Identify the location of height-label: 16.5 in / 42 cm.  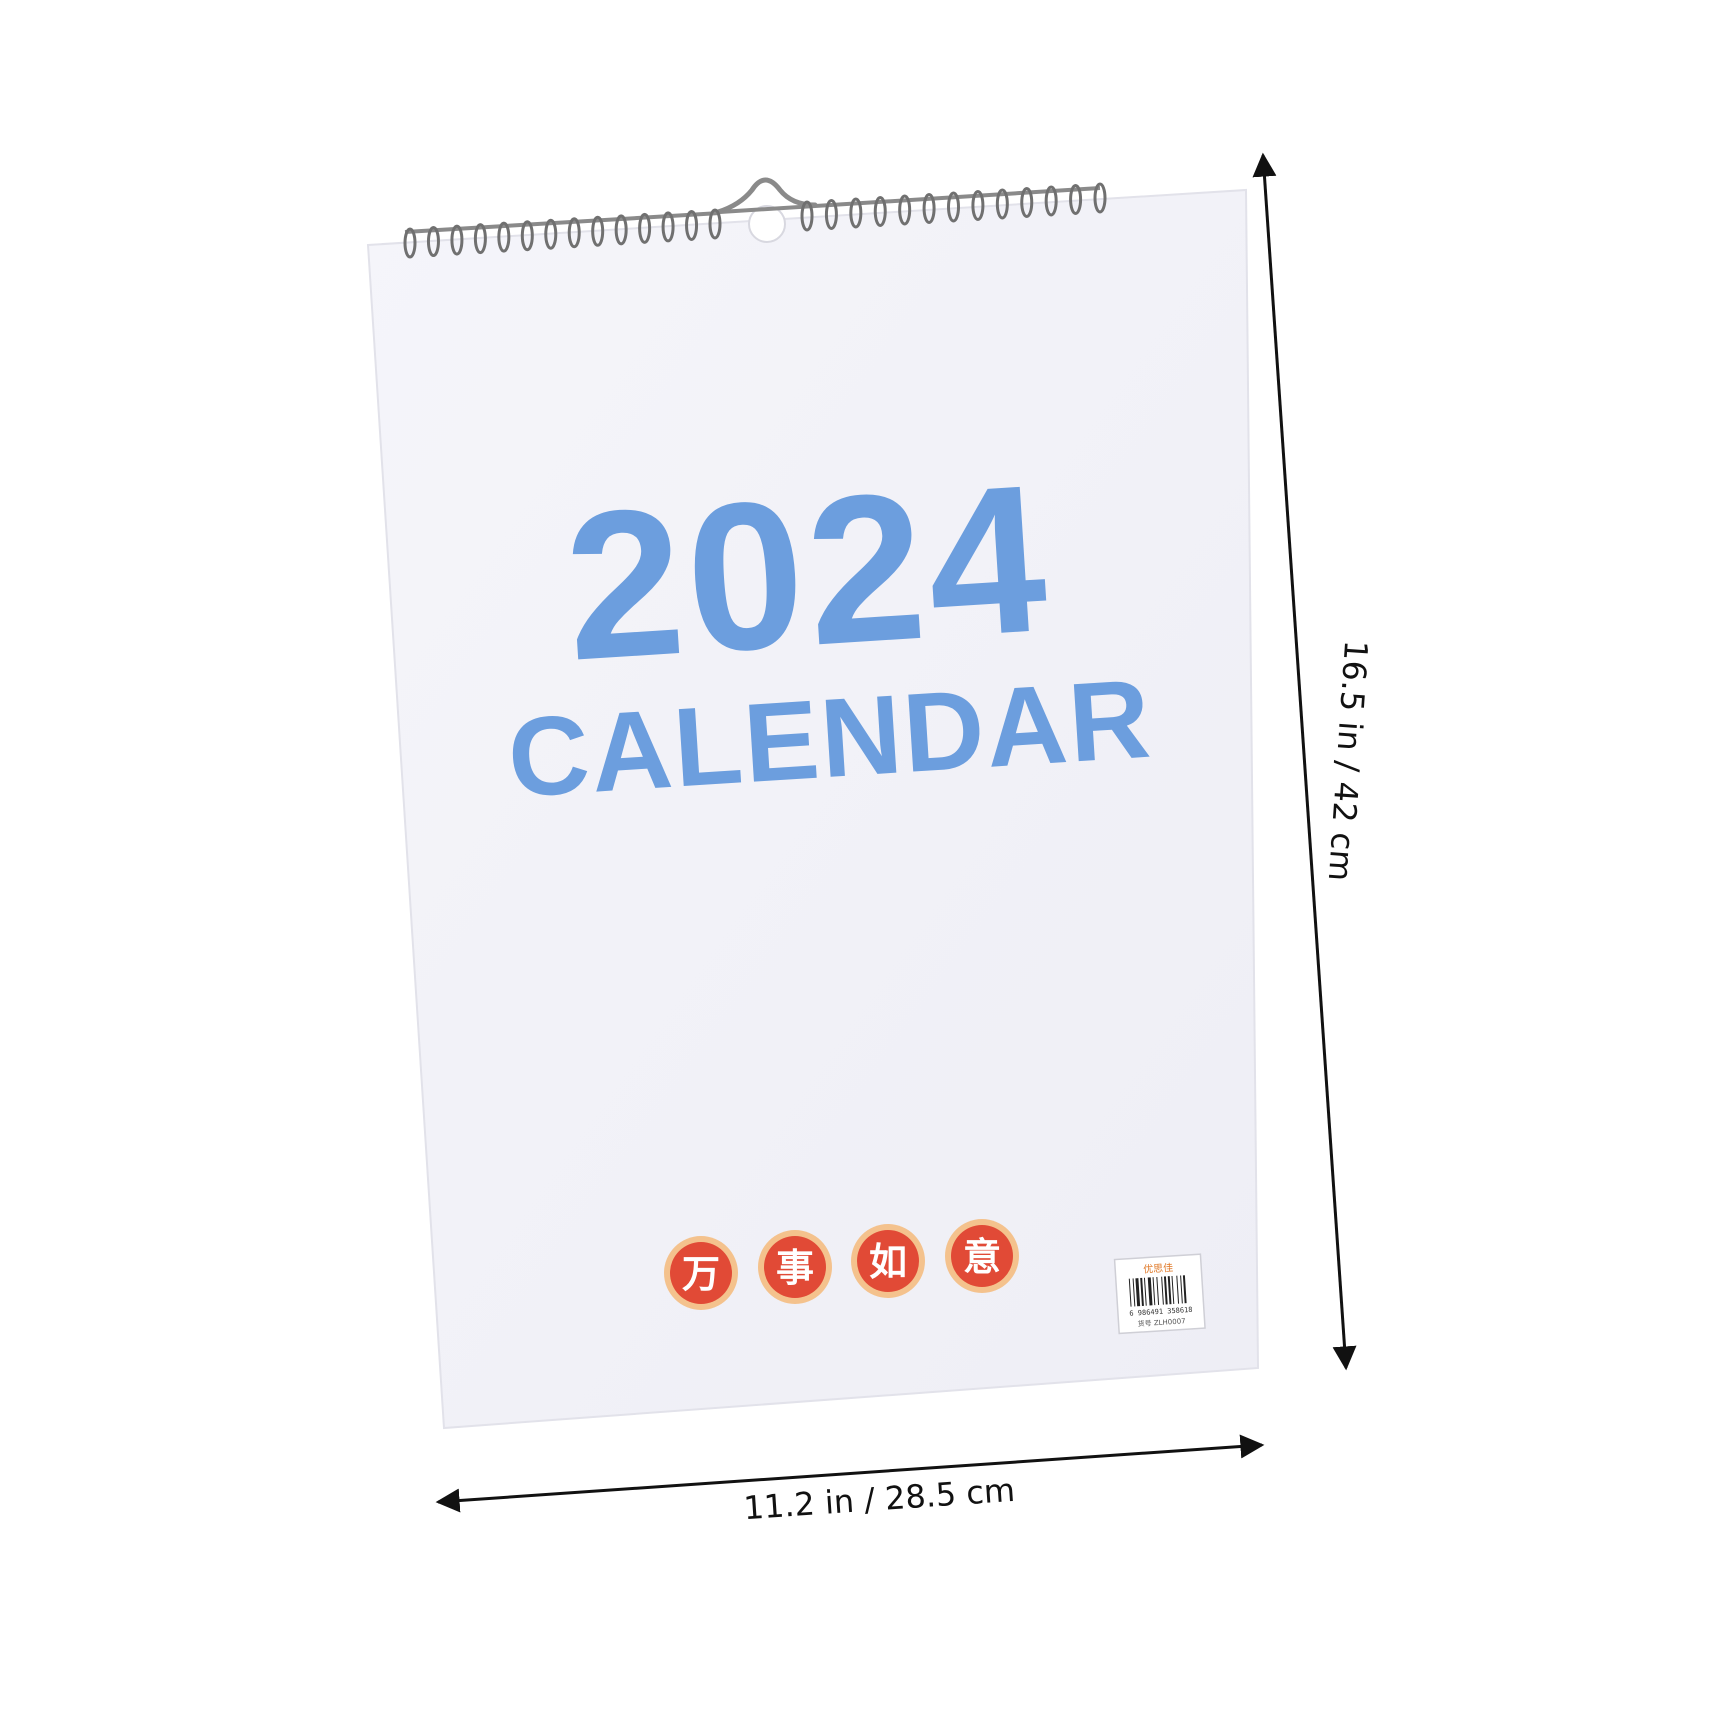
(1348, 760).